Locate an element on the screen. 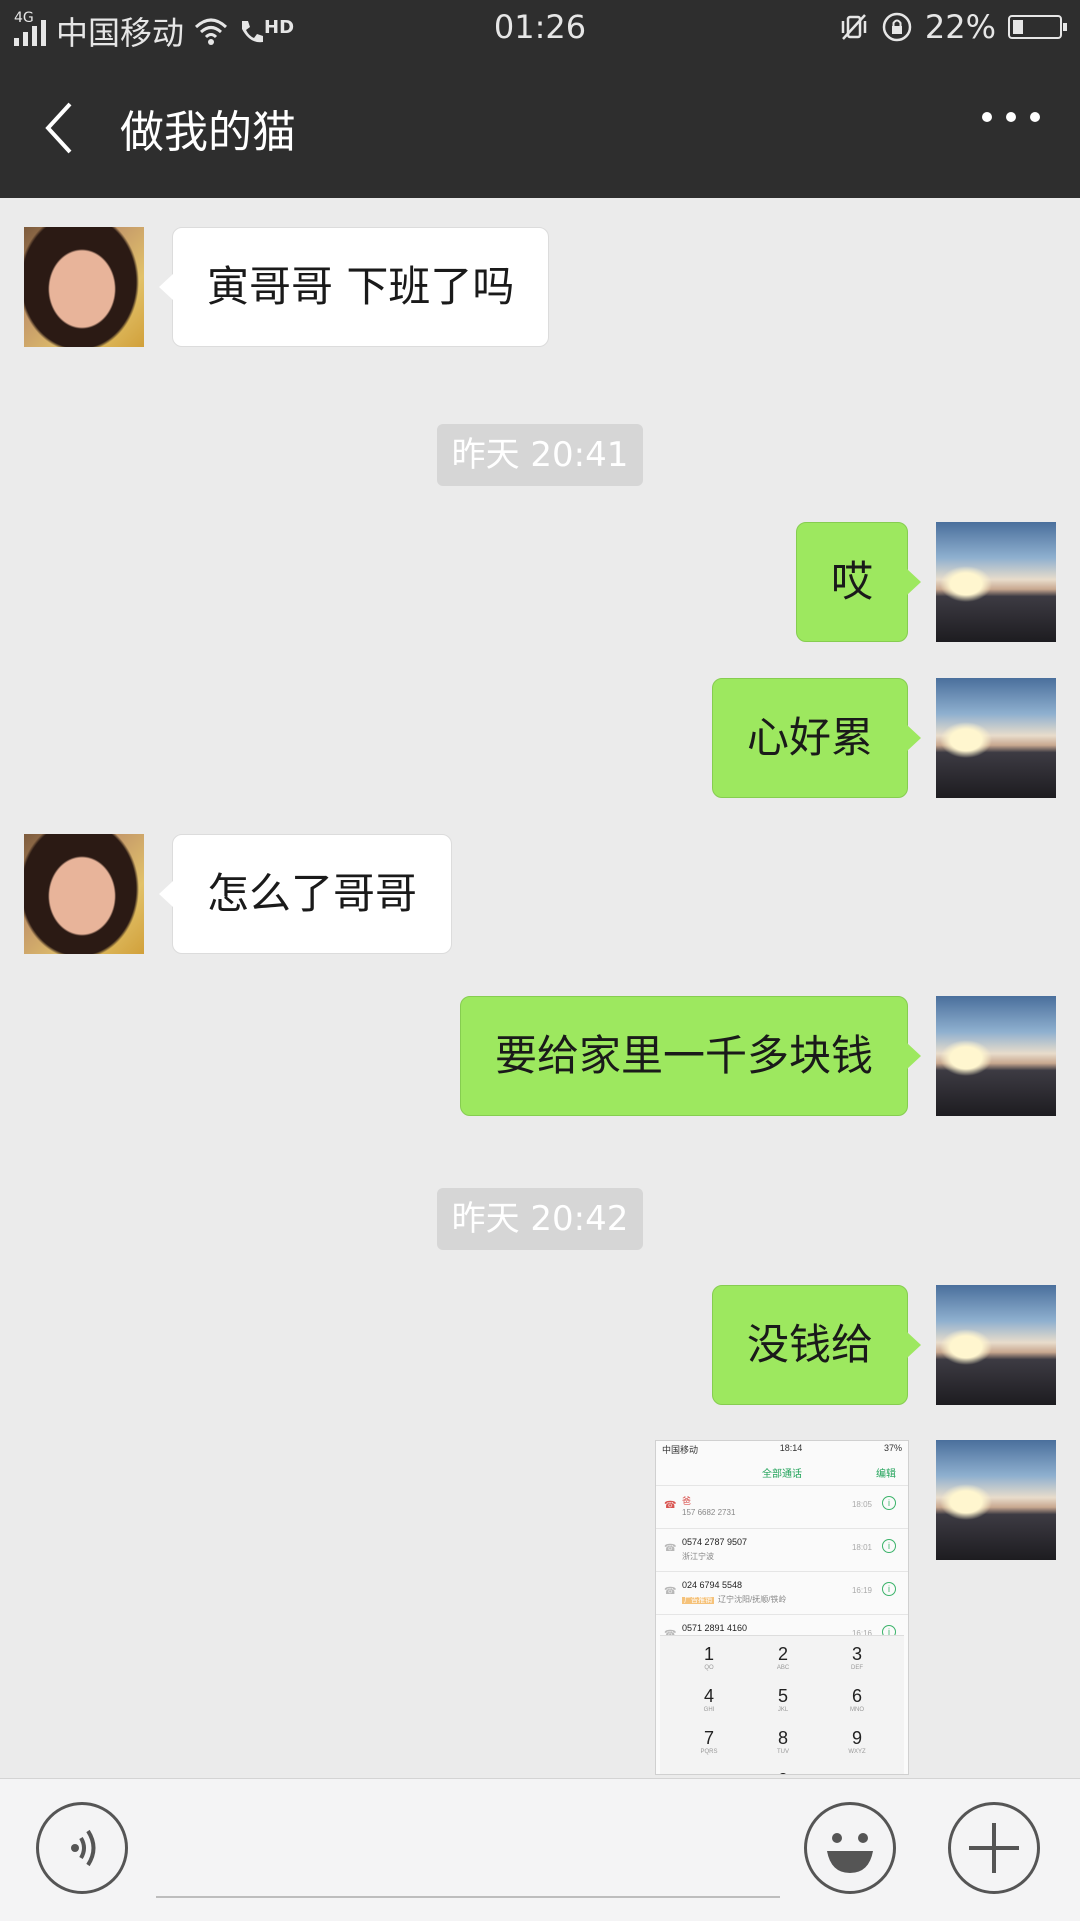 Image resolution: width=1080 pixels, height=1921 pixels. call-row: ☎ 0574 2787 9507 浙江宁波 18:01 i is located at coordinates (782, 1549).